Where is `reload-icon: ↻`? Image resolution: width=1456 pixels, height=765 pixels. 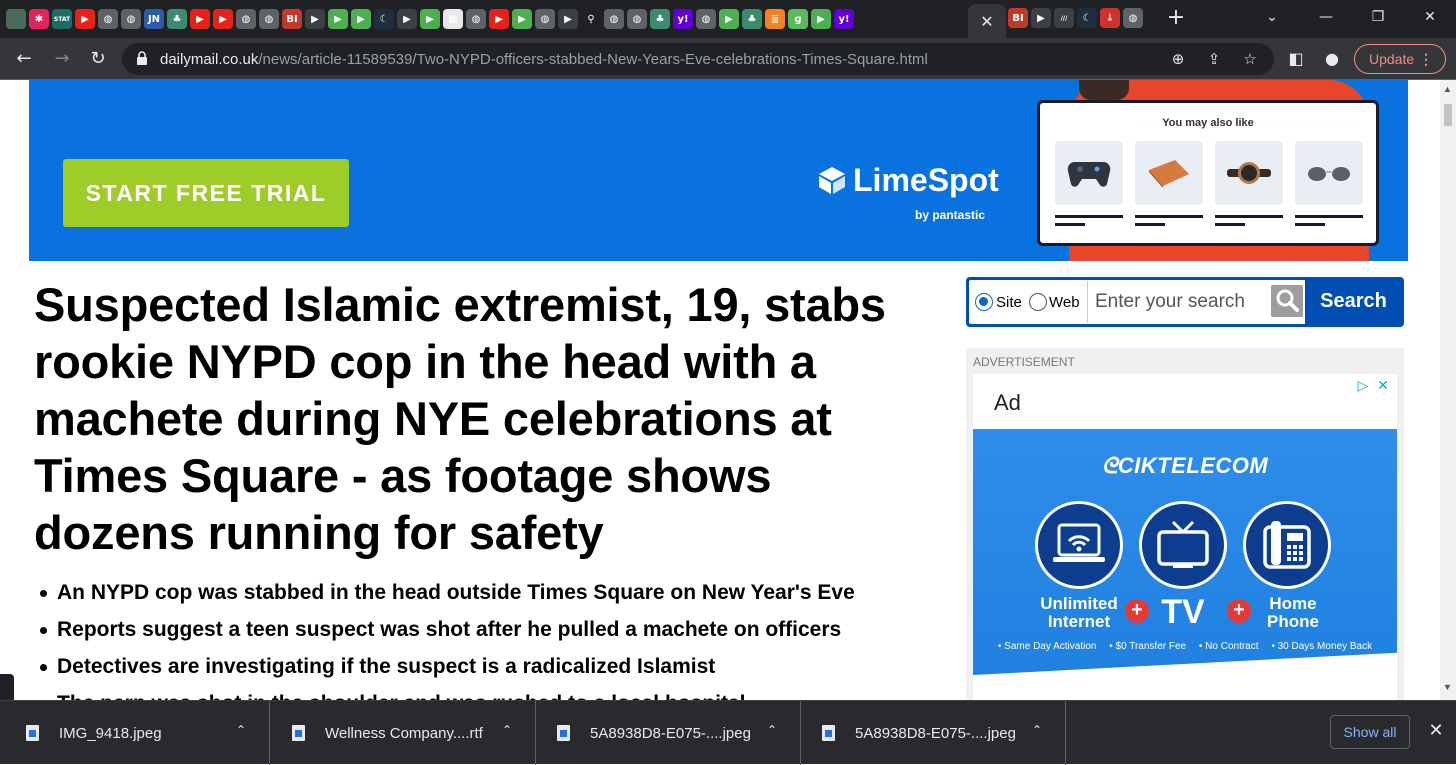 reload-icon: ↻ is located at coordinates (98, 59).